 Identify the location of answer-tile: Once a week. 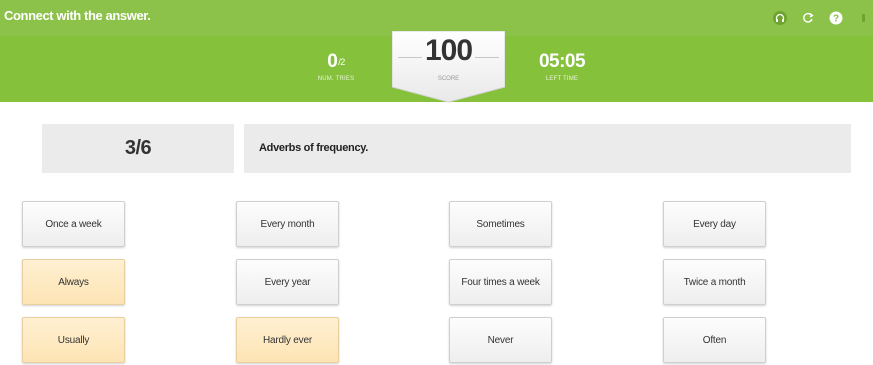
(73, 224).